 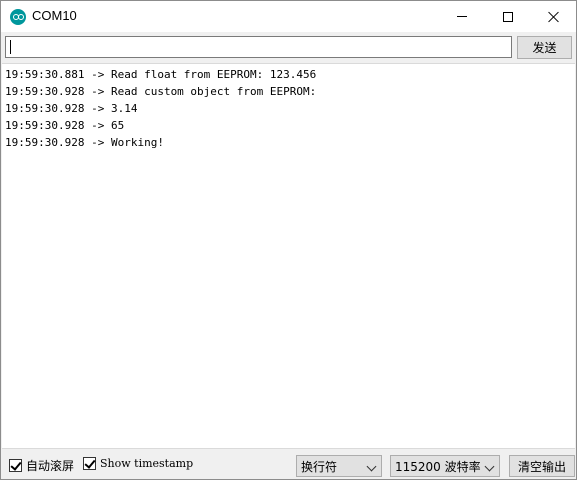 I want to click on send-row: 发送, so click(x=288, y=47).